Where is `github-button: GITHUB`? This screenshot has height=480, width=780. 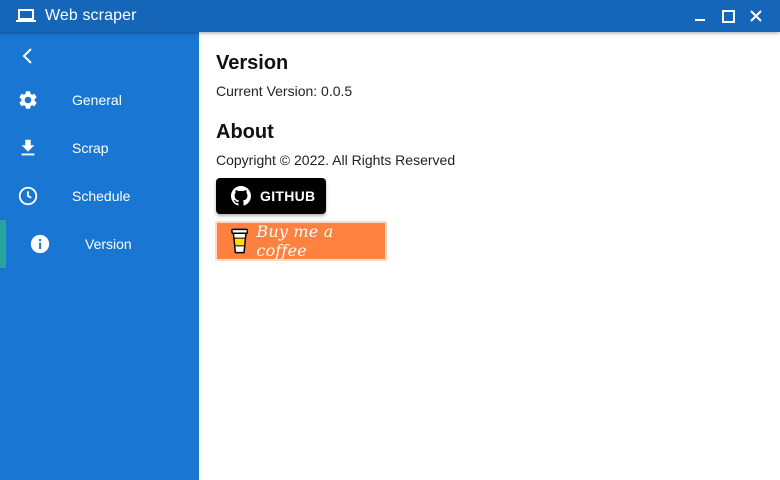
github-button: GITHUB is located at coordinates (271, 196).